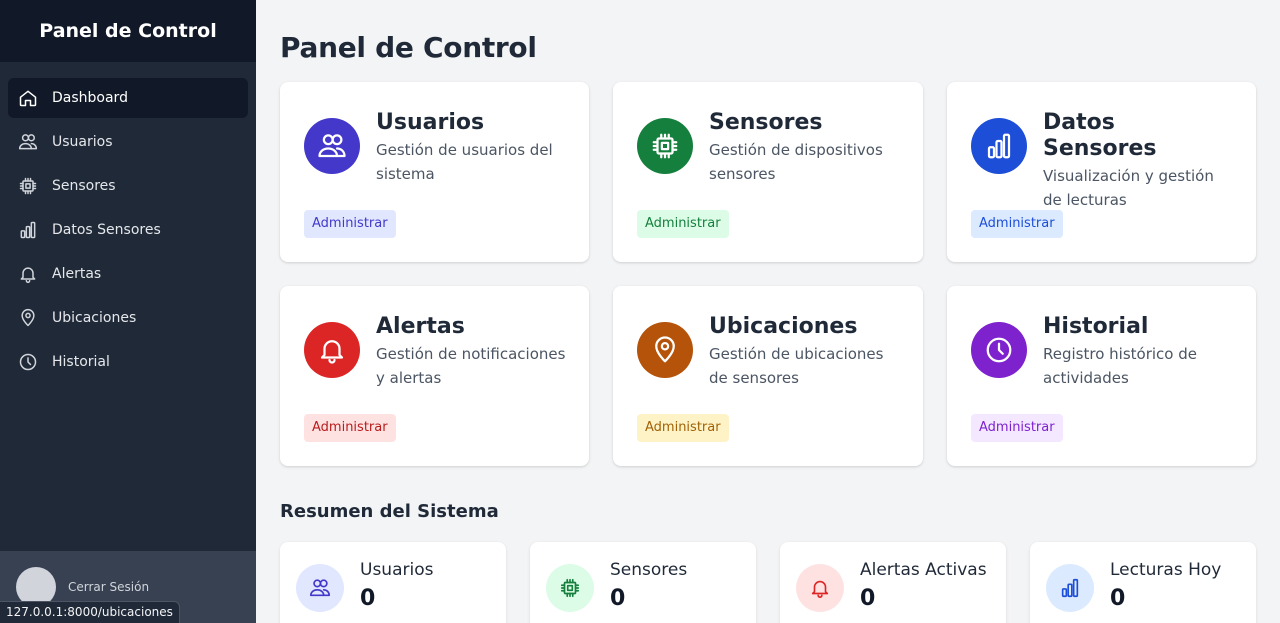 The height and width of the screenshot is (623, 1280). I want to click on home-icon, so click(28, 98).